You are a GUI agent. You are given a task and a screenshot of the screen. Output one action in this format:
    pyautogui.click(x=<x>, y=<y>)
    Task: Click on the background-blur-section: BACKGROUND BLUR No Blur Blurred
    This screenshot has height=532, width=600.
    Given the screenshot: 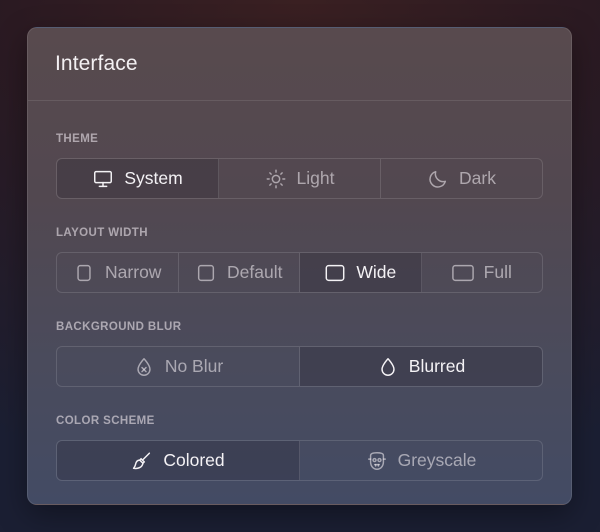 What is the action you would take?
    pyautogui.click(x=299, y=353)
    